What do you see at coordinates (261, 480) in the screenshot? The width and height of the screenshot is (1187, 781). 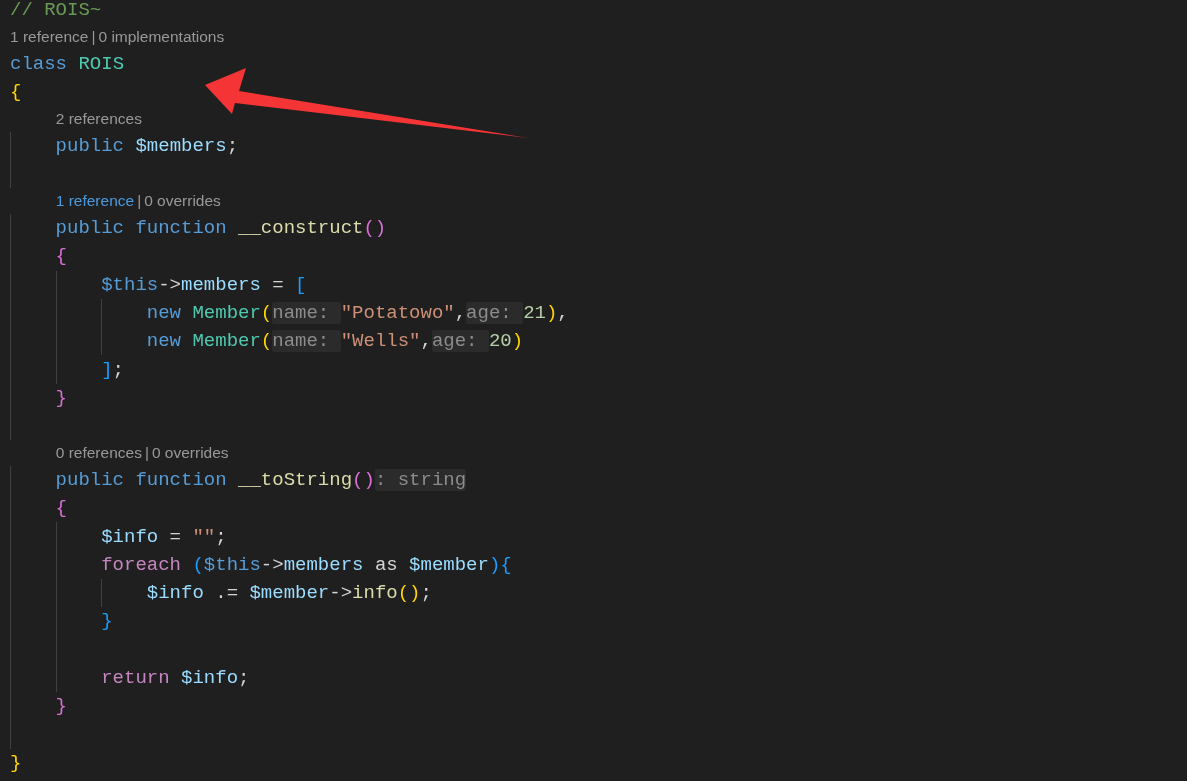 I see `code-line: public function __toString(): string` at bounding box center [261, 480].